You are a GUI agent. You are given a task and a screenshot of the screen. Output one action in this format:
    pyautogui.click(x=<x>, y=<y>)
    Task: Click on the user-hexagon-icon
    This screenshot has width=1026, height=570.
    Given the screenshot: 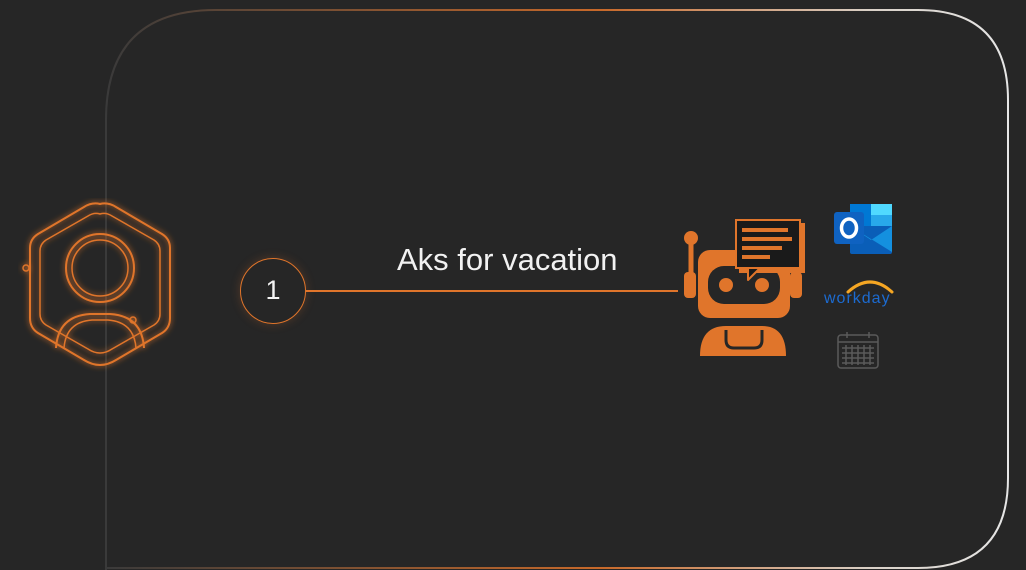 What is the action you would take?
    pyautogui.click(x=96, y=284)
    